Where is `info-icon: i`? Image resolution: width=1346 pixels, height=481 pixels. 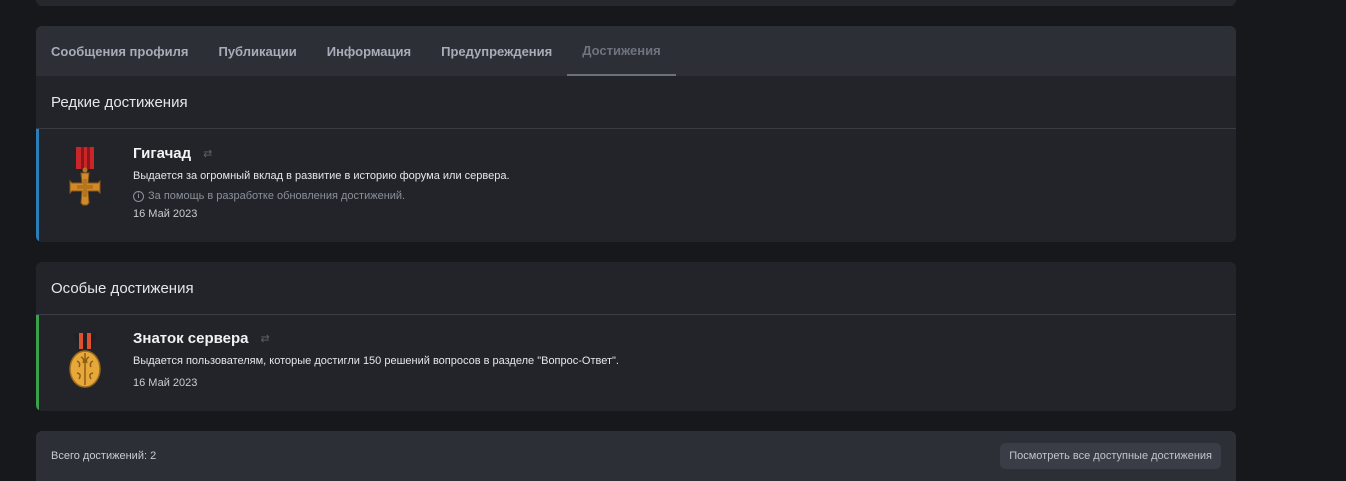
info-icon: i is located at coordinates (138, 196).